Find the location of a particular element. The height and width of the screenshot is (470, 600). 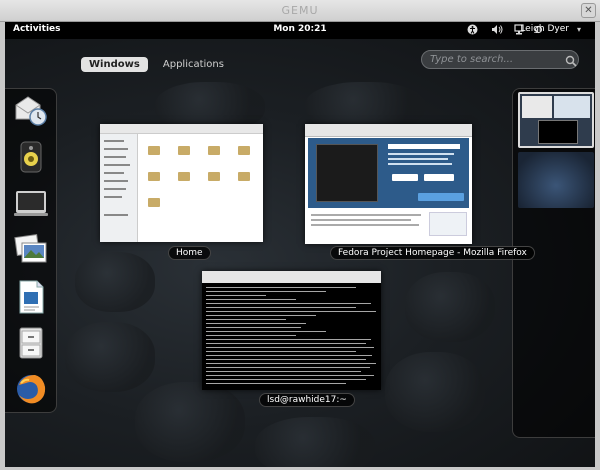

workspace-thumbnail is located at coordinates (556, 180).